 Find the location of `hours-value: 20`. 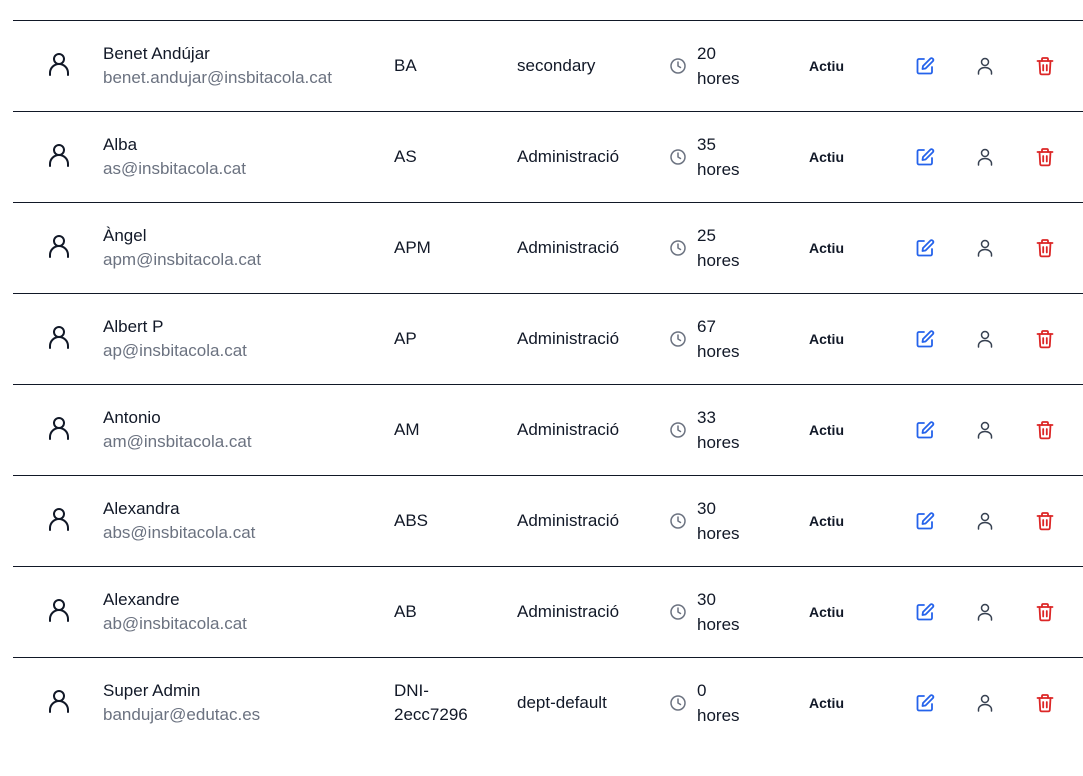

hours-value: 20 is located at coordinates (706, 53).